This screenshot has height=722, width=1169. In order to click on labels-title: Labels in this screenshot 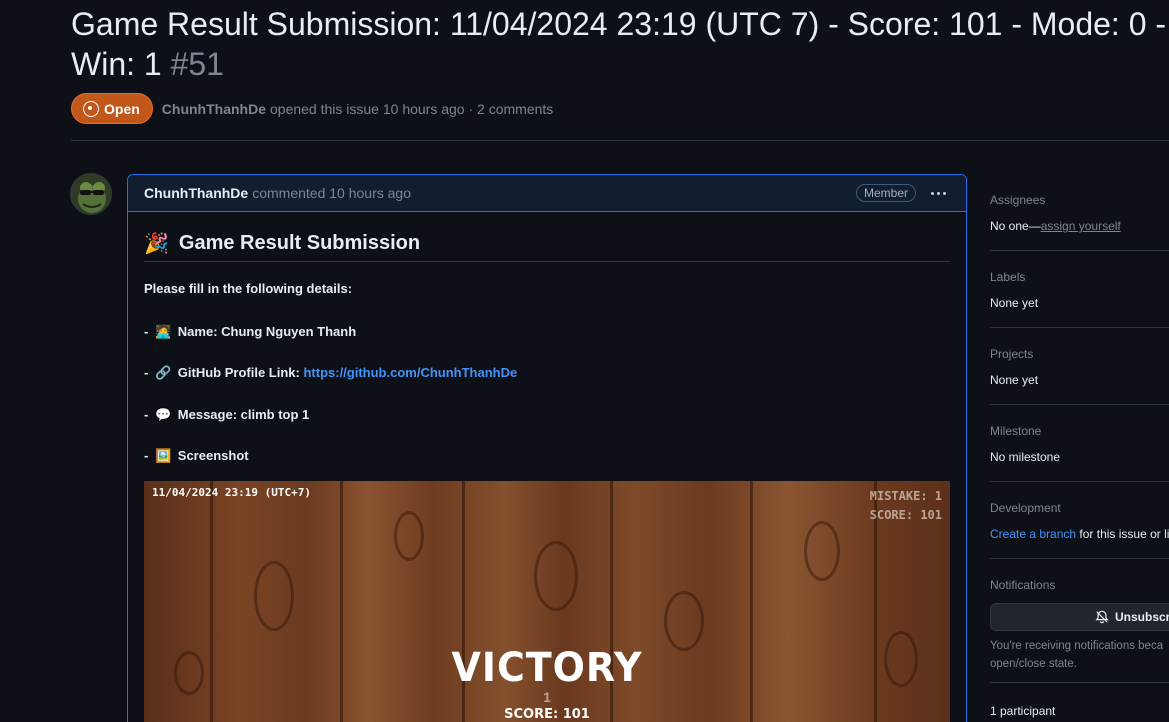, I will do `click(1079, 278)`.